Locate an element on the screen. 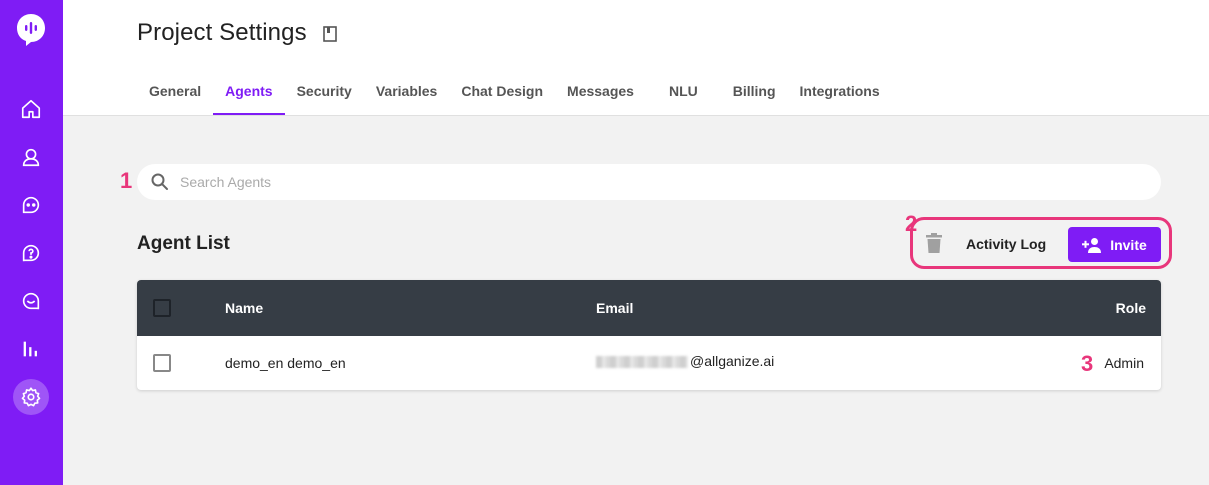  agent-list-title: Agent List is located at coordinates (183, 243).